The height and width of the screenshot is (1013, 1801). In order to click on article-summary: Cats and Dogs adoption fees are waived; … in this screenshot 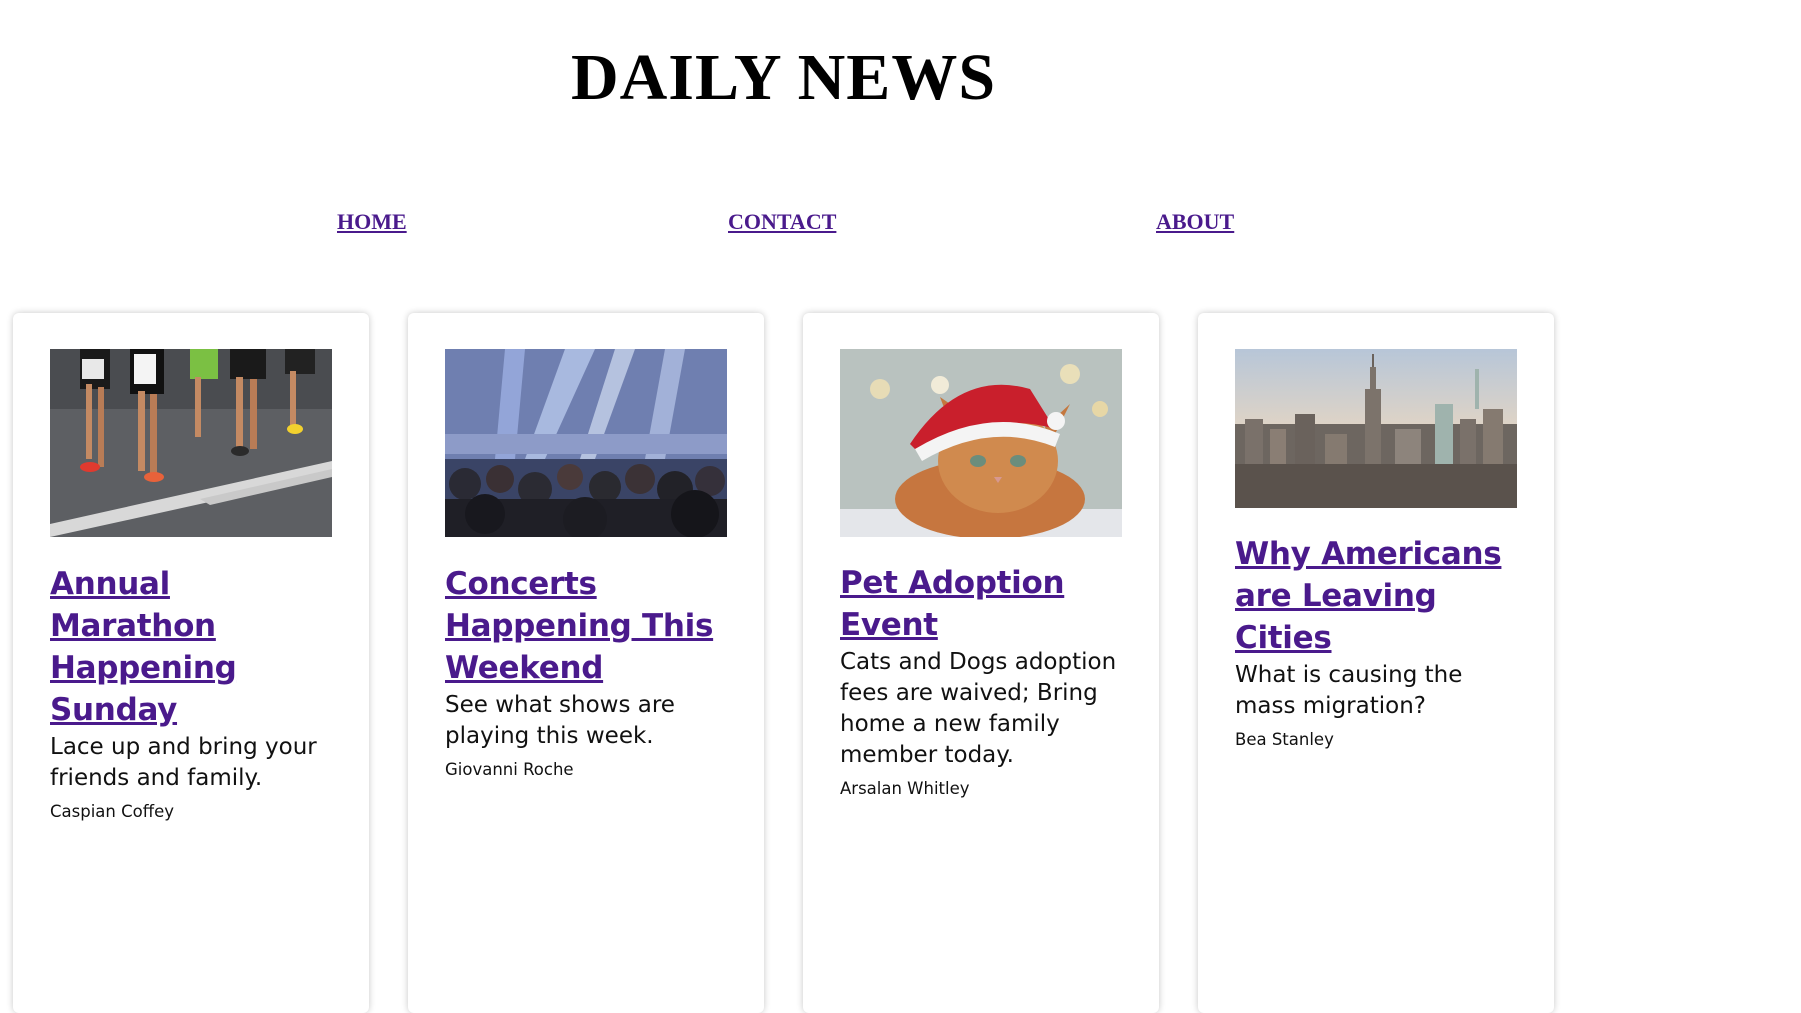, I will do `click(978, 708)`.